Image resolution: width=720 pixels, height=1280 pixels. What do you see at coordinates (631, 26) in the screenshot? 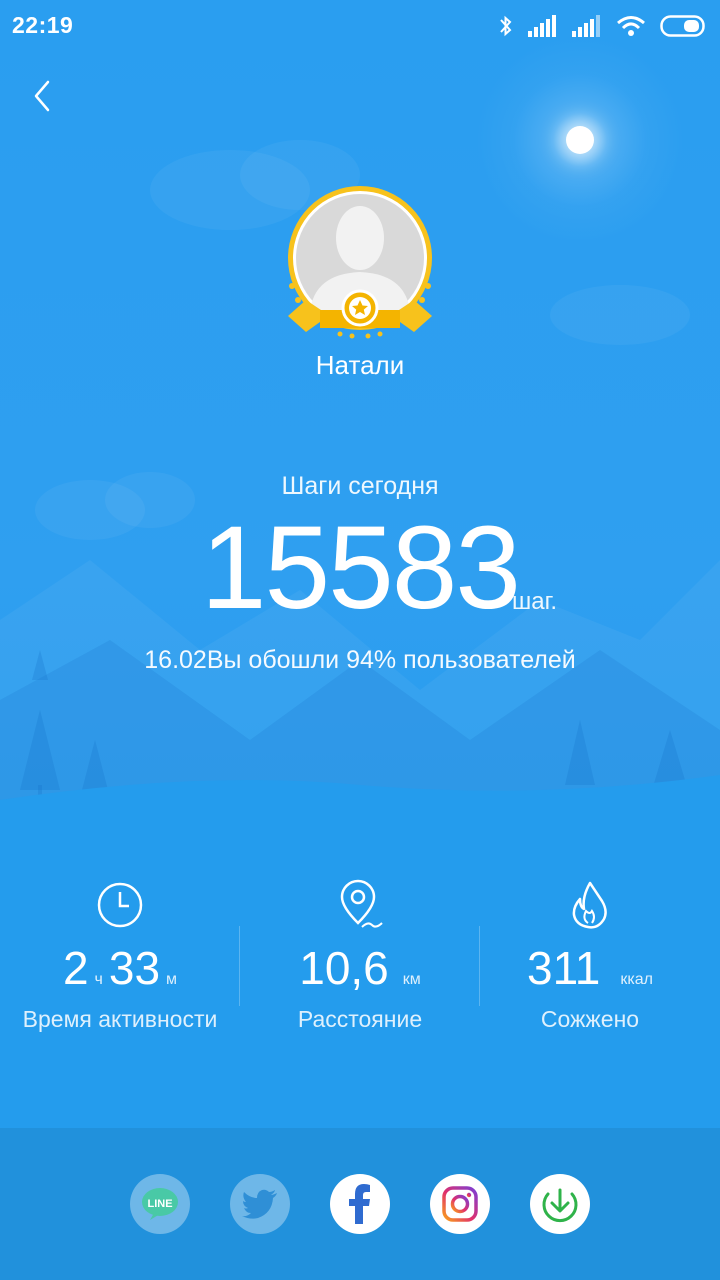
I see `wifi-icon` at bounding box center [631, 26].